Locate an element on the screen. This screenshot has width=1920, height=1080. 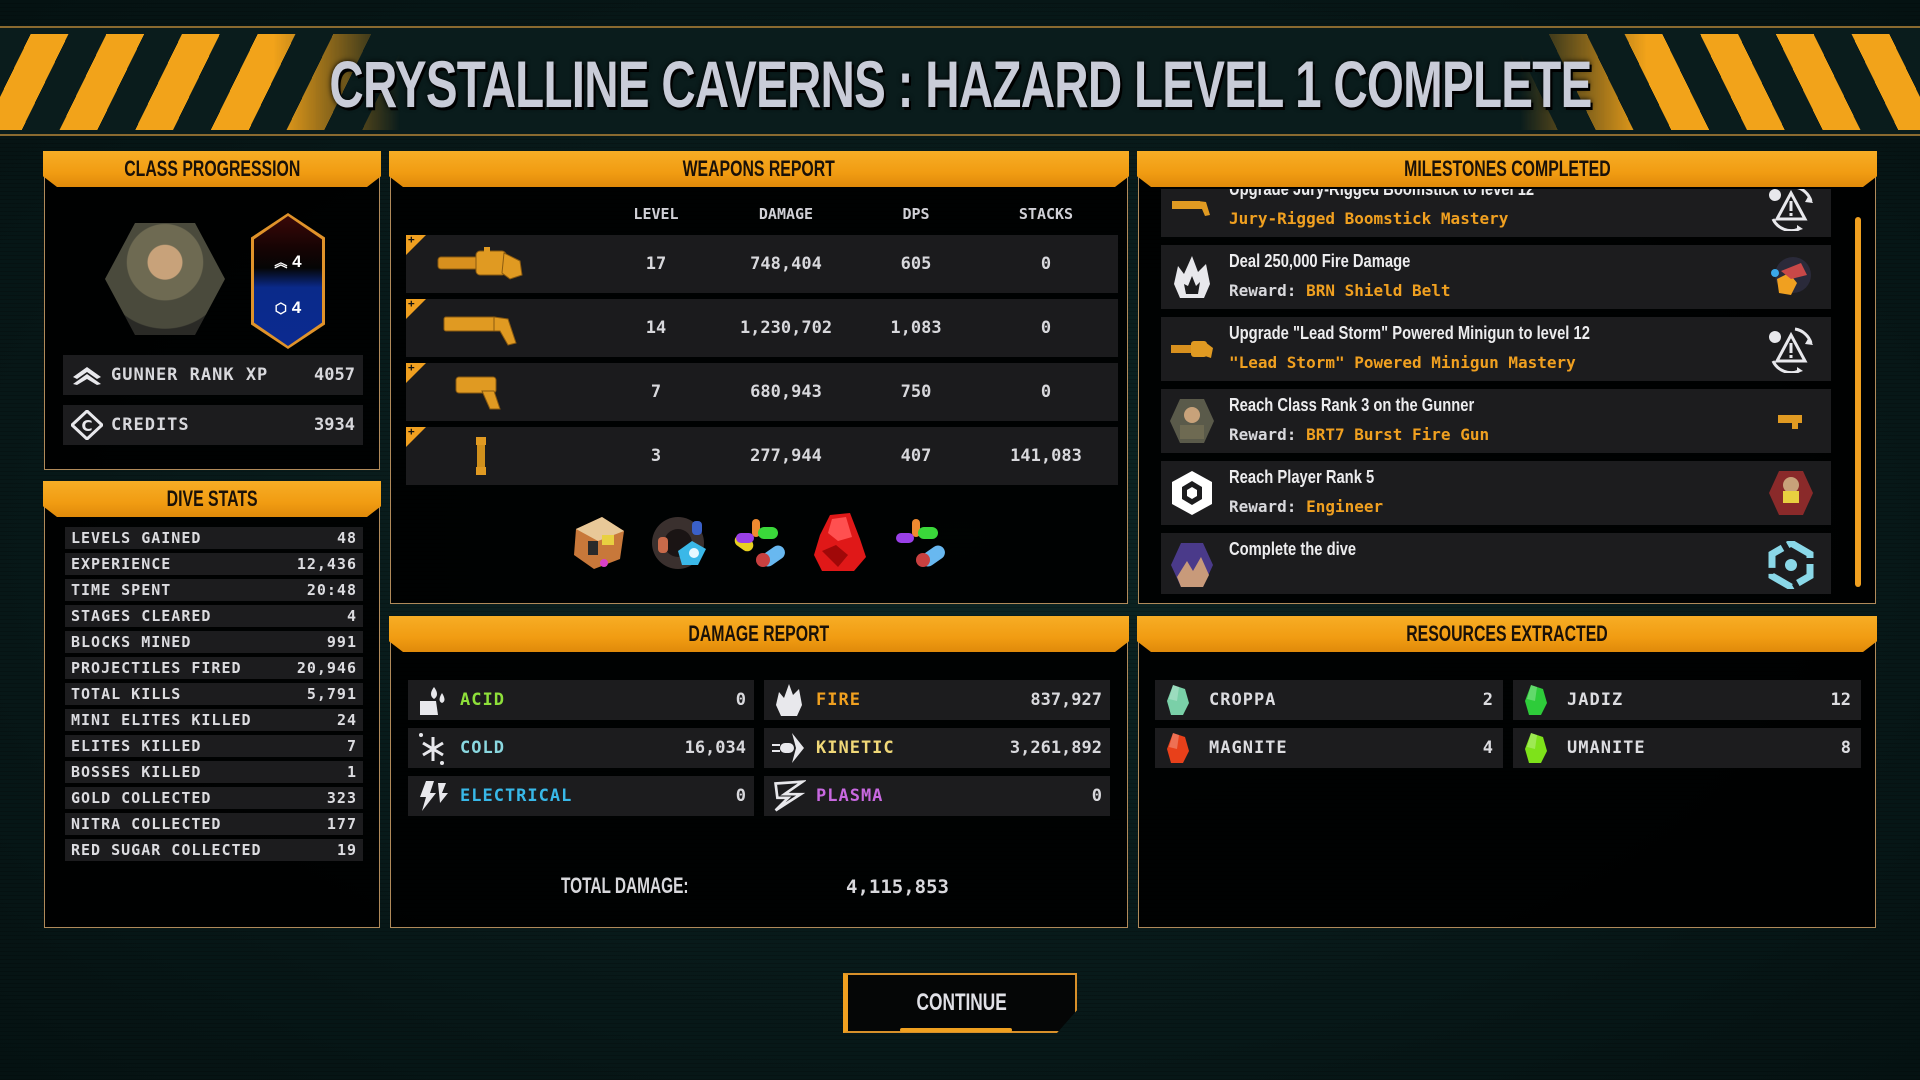
dive-stat-label: STAGES CLEARED is located at coordinates (141, 616).